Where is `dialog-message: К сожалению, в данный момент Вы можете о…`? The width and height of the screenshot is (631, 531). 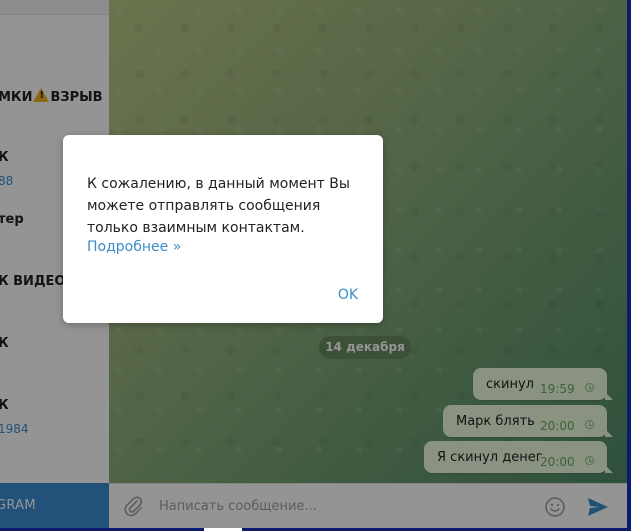 dialog-message: К сожалению, в данный момент Вы можете о… is located at coordinates (218, 206).